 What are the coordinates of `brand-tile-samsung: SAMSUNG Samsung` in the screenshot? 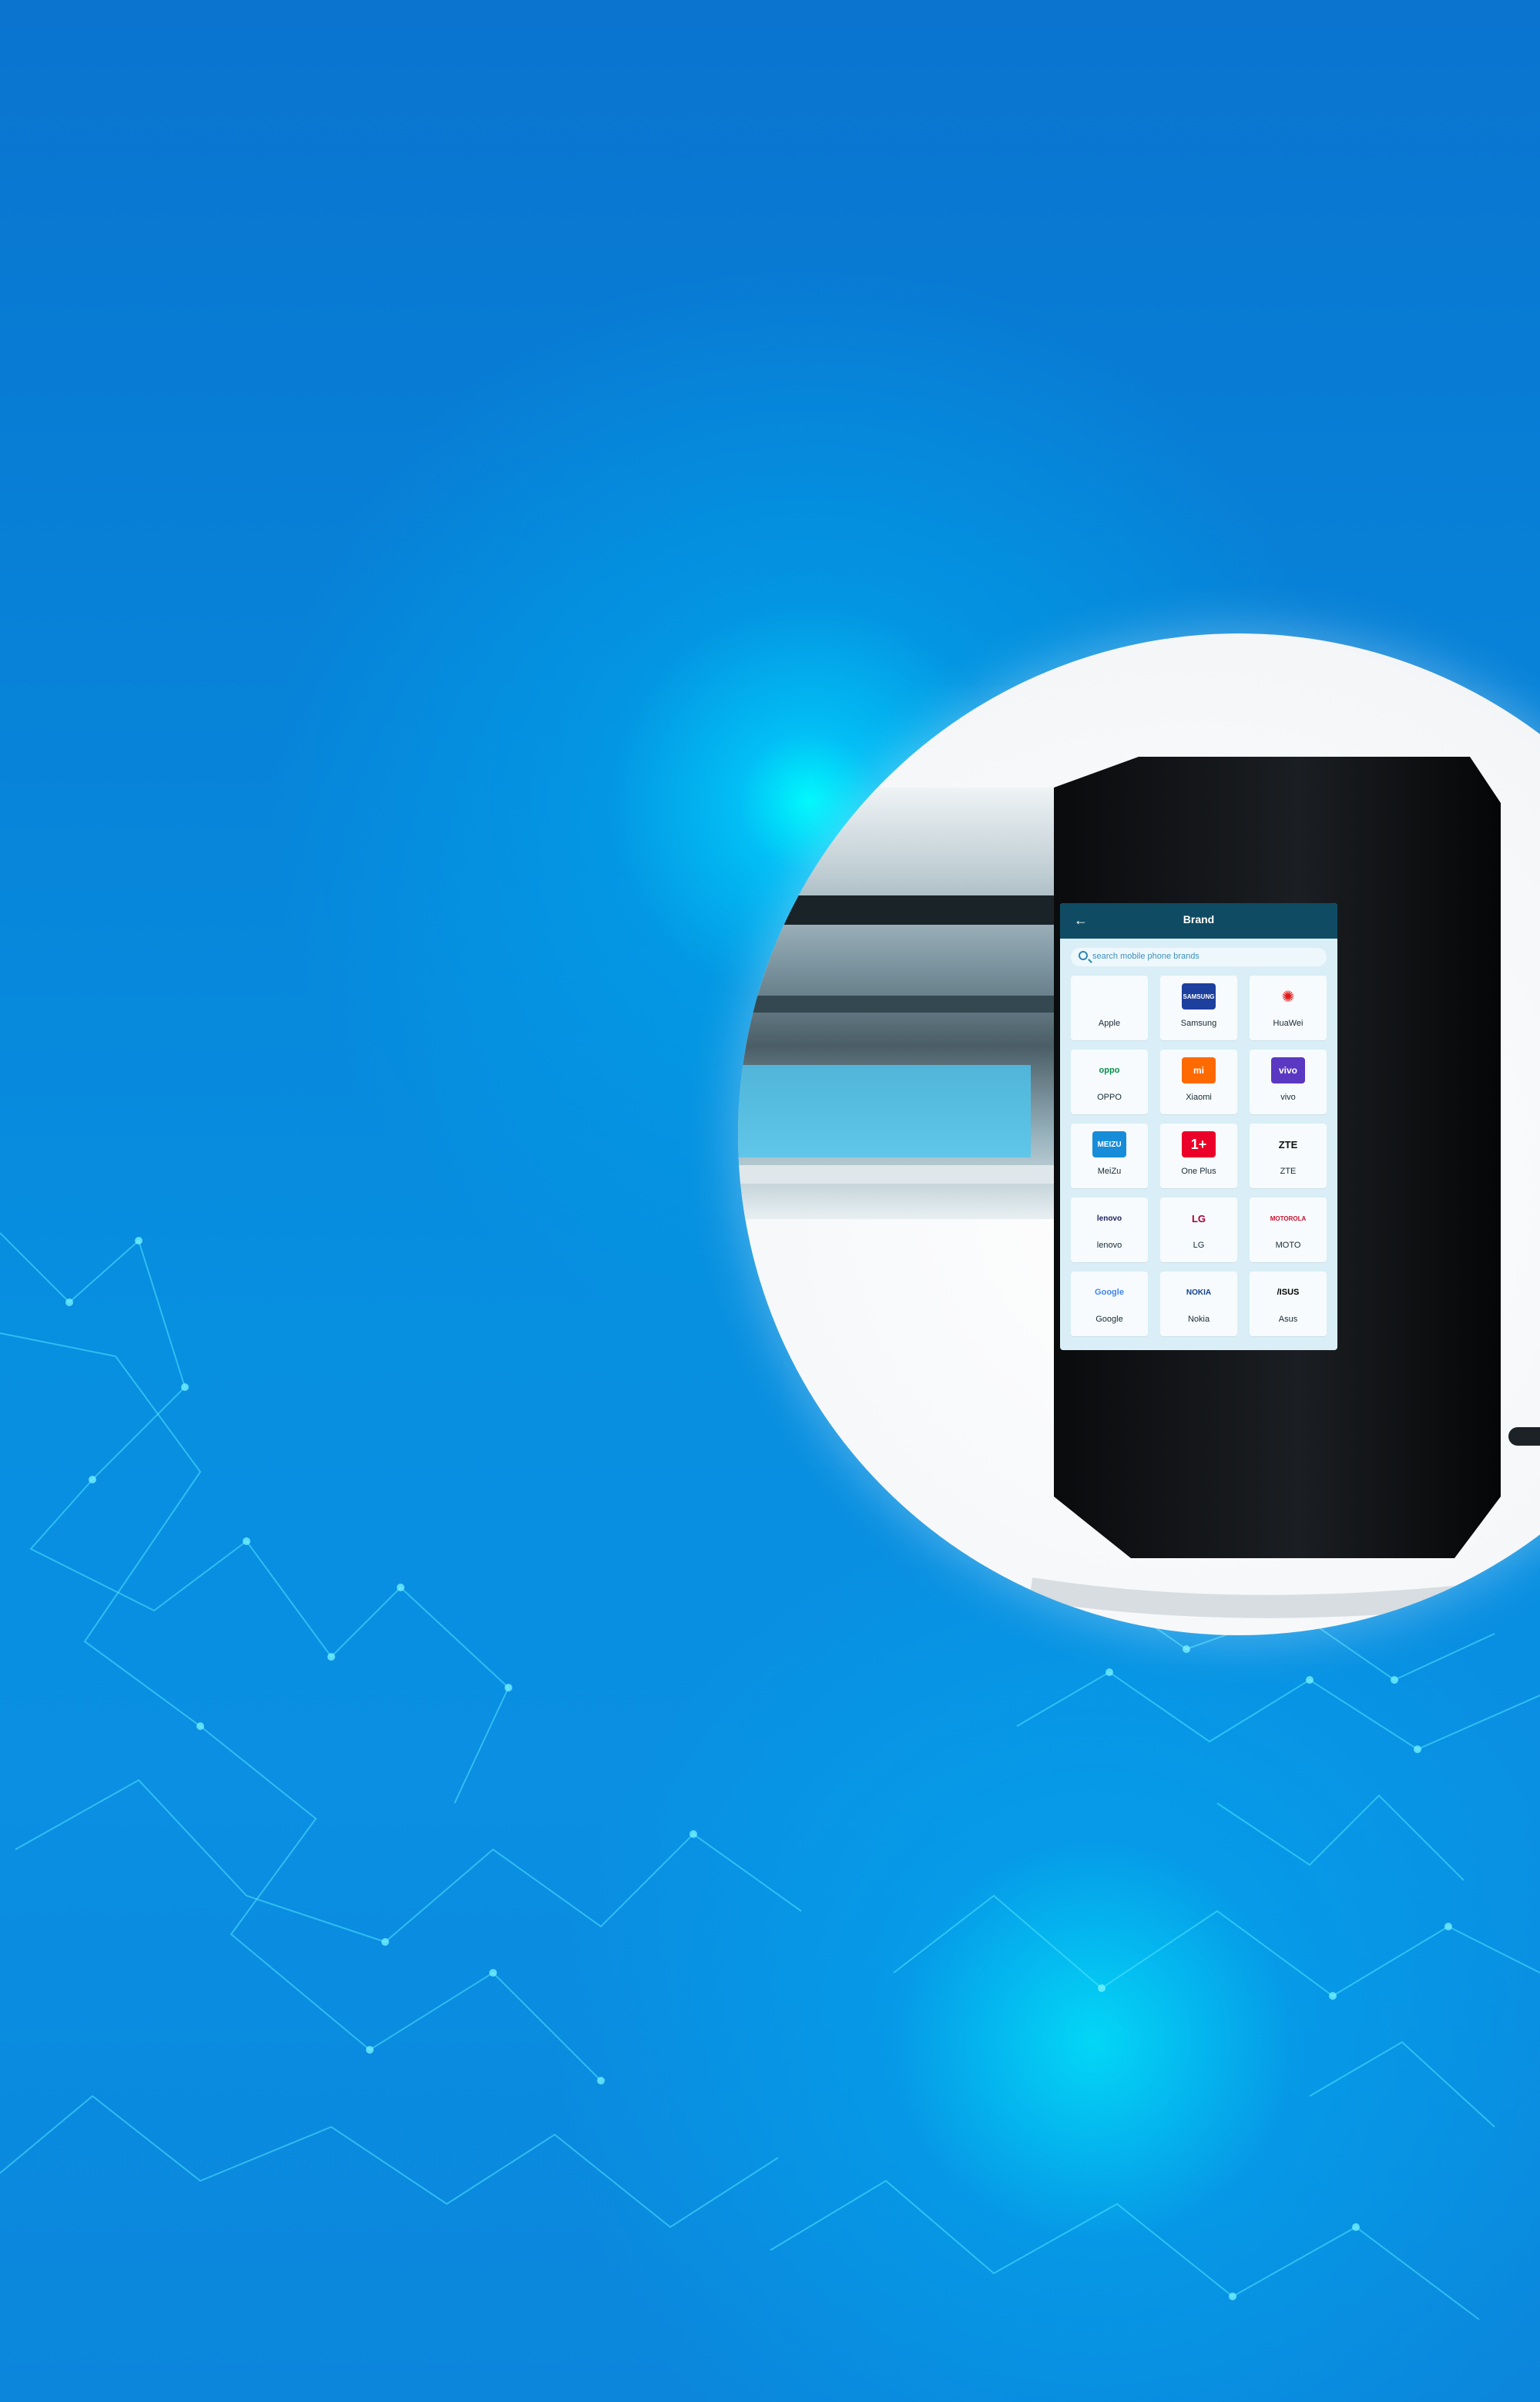 It's located at (1198, 1008).